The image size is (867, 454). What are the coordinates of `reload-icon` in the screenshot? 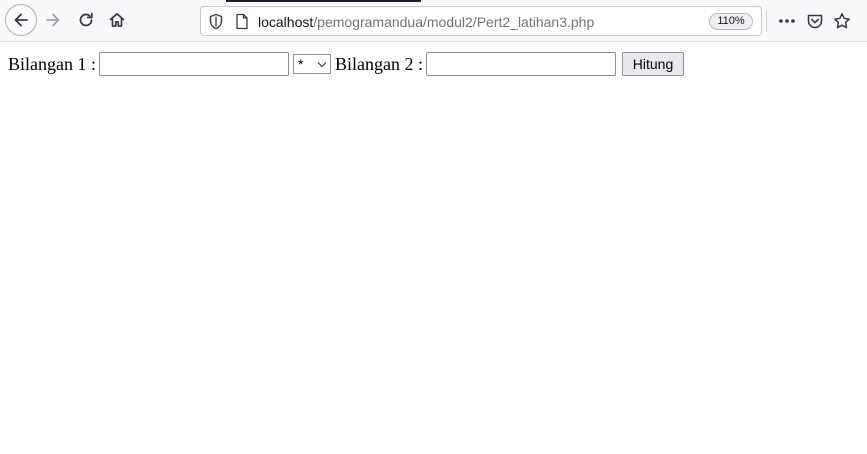 It's located at (86, 19).